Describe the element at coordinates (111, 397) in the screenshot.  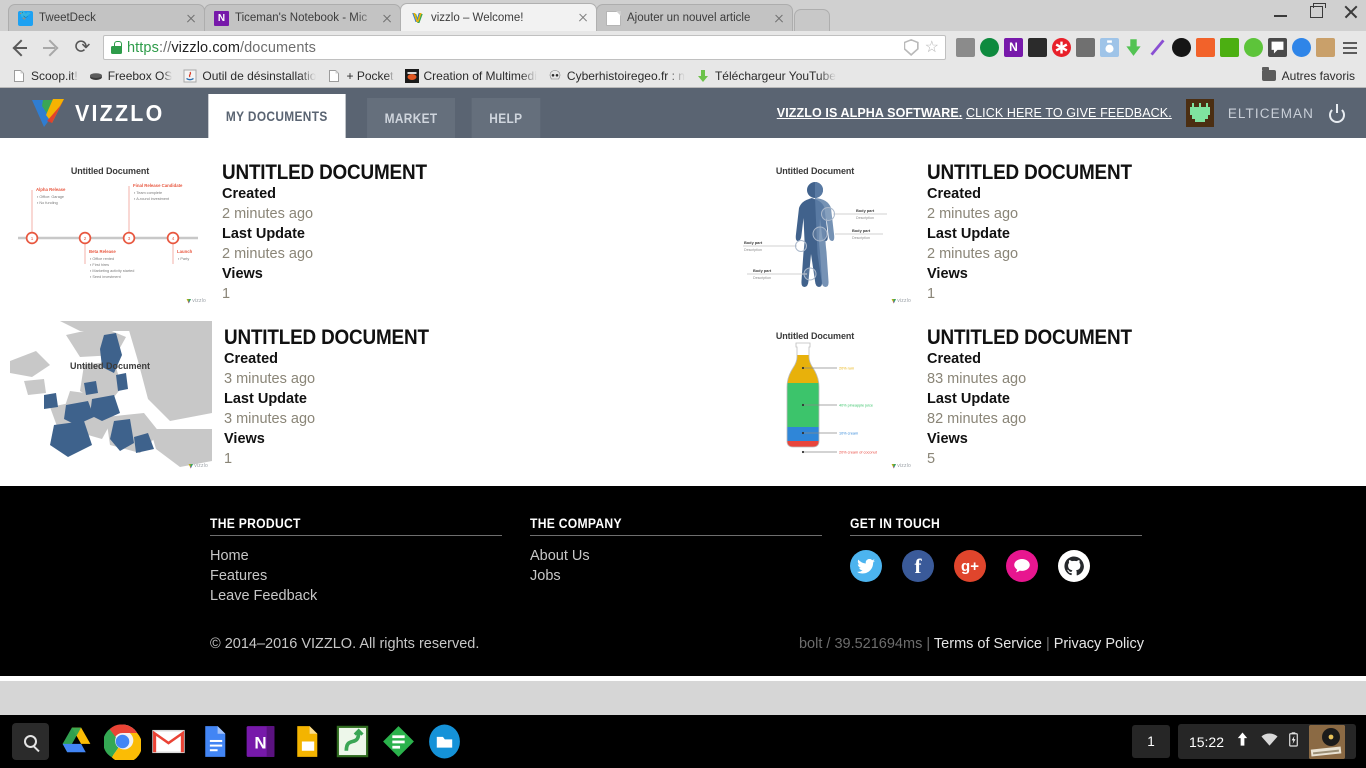
I see `document-thumbnail-map: Untitled Document vizzlo` at that location.